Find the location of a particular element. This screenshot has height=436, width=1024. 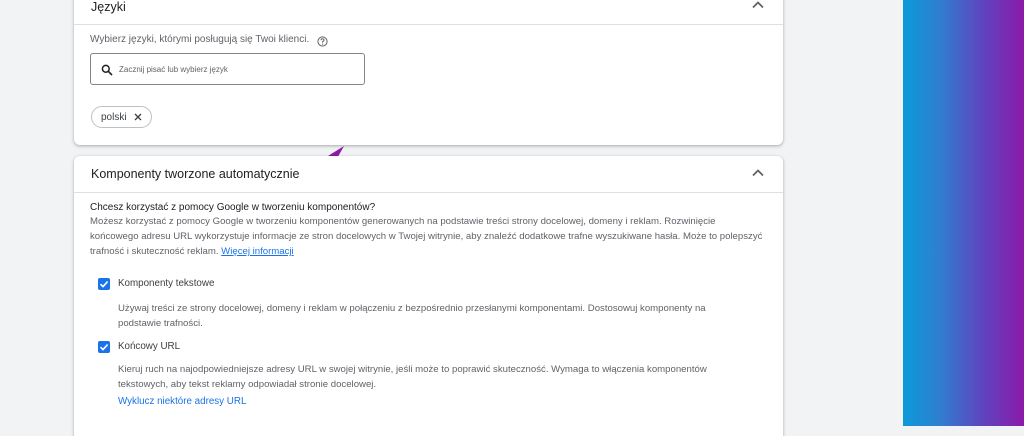

close-icon is located at coordinates (138, 117).